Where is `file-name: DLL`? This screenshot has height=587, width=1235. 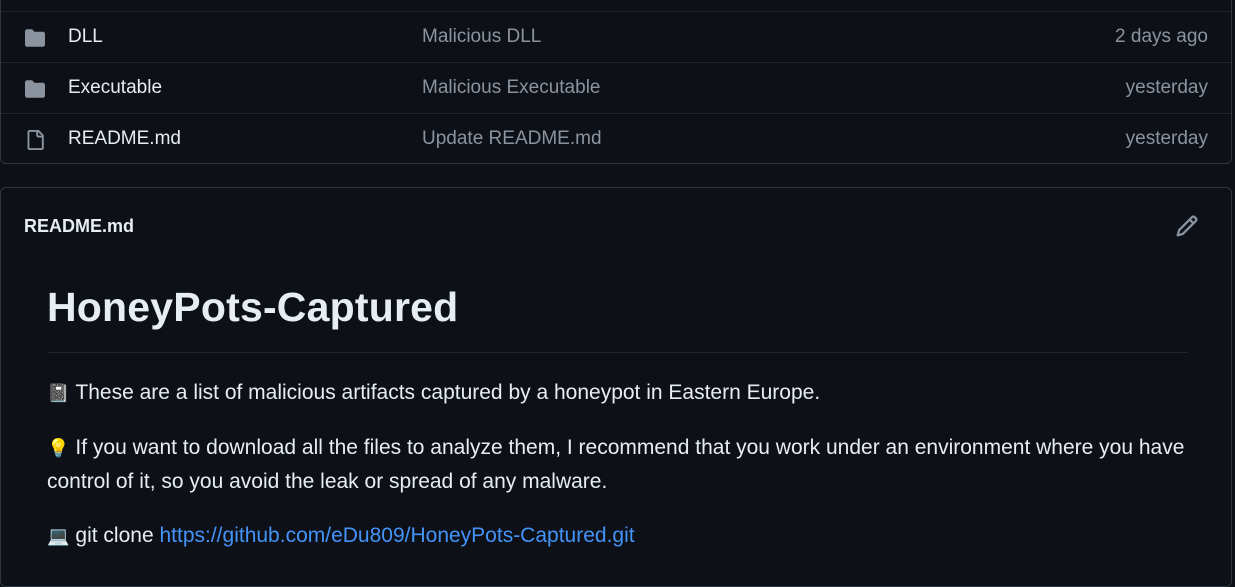 file-name: DLL is located at coordinates (85, 37).